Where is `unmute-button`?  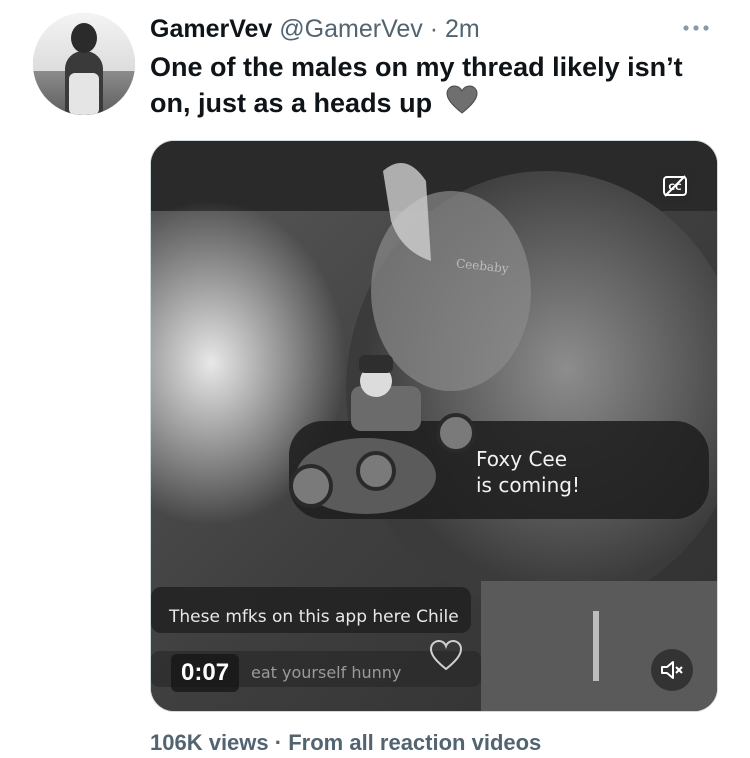 unmute-button is located at coordinates (672, 670).